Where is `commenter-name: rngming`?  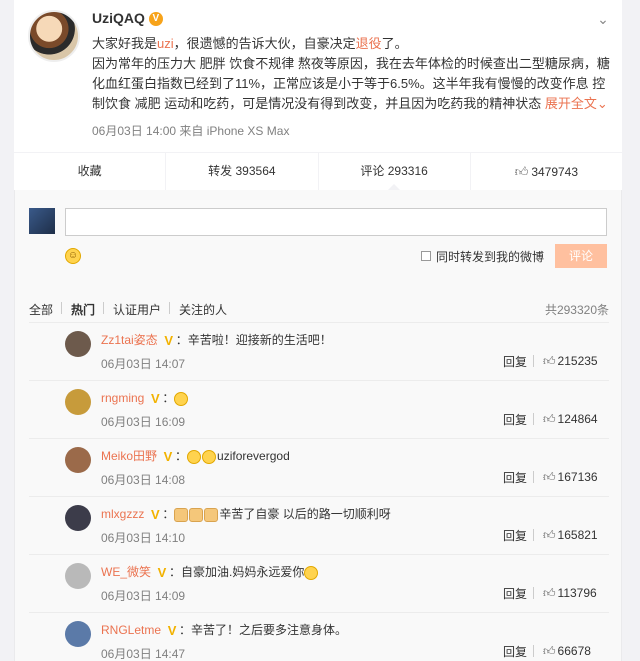
commenter-name: rngming is located at coordinates (122, 398).